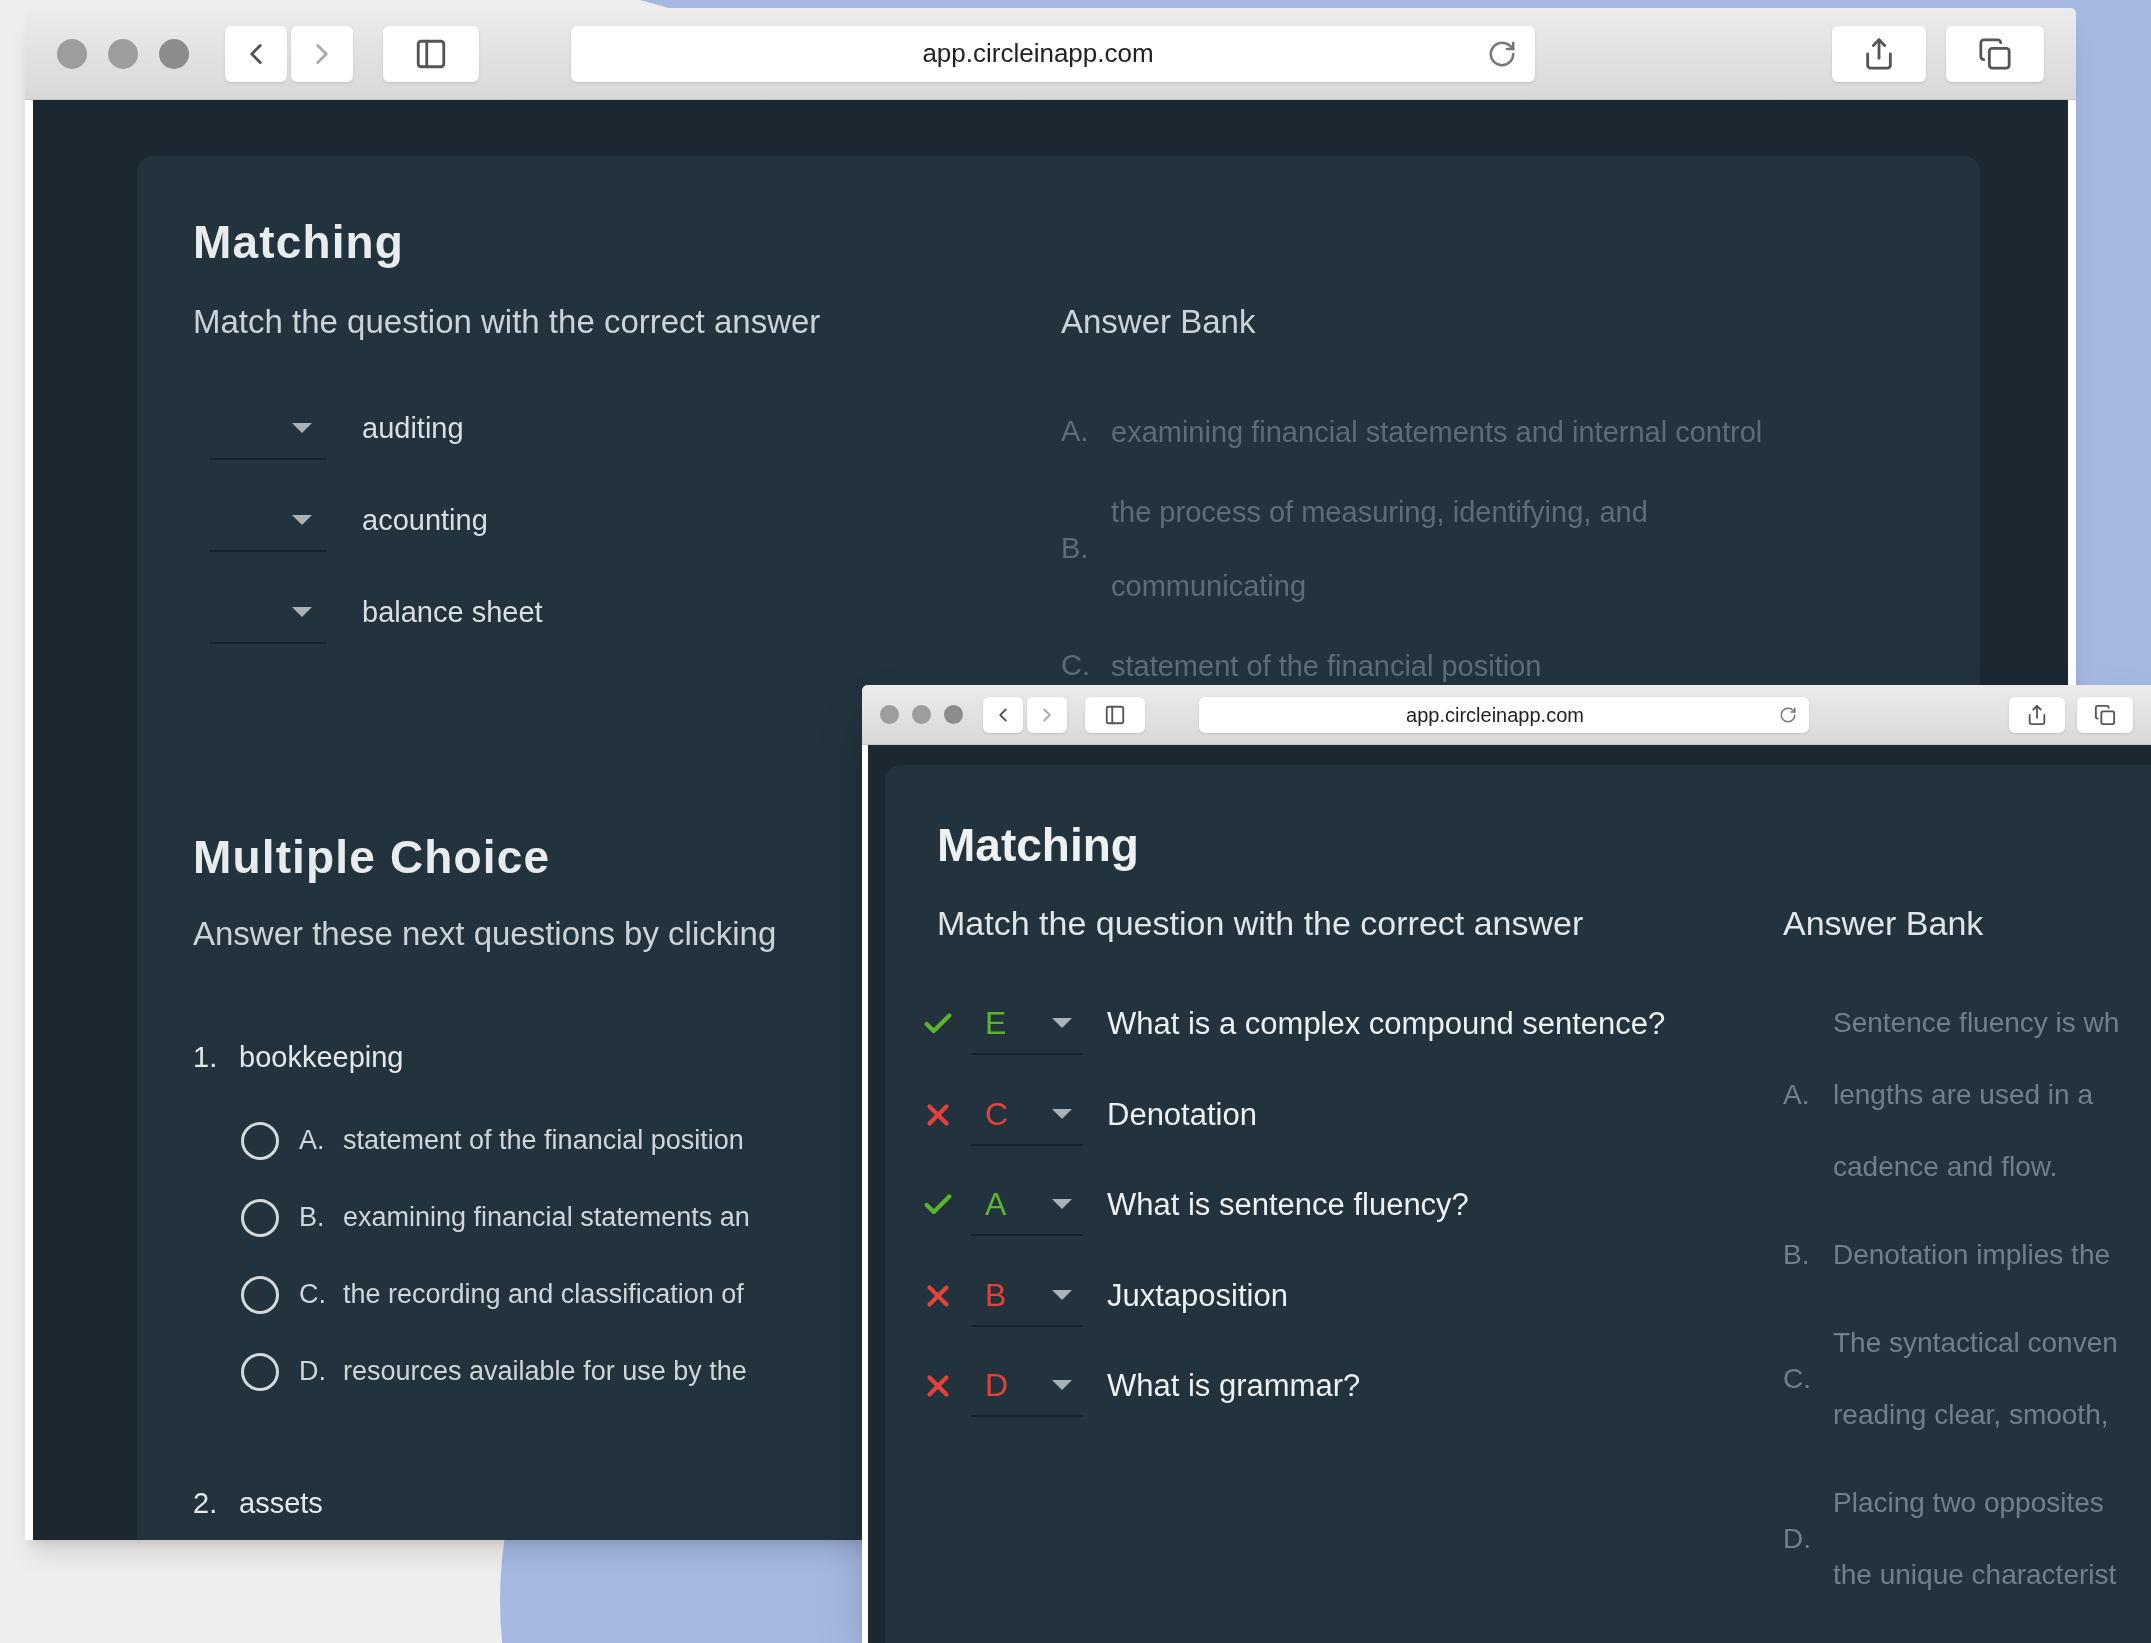  Describe the element at coordinates (1972, 1255) in the screenshot. I see `answer-text: Denotation implies the` at that location.